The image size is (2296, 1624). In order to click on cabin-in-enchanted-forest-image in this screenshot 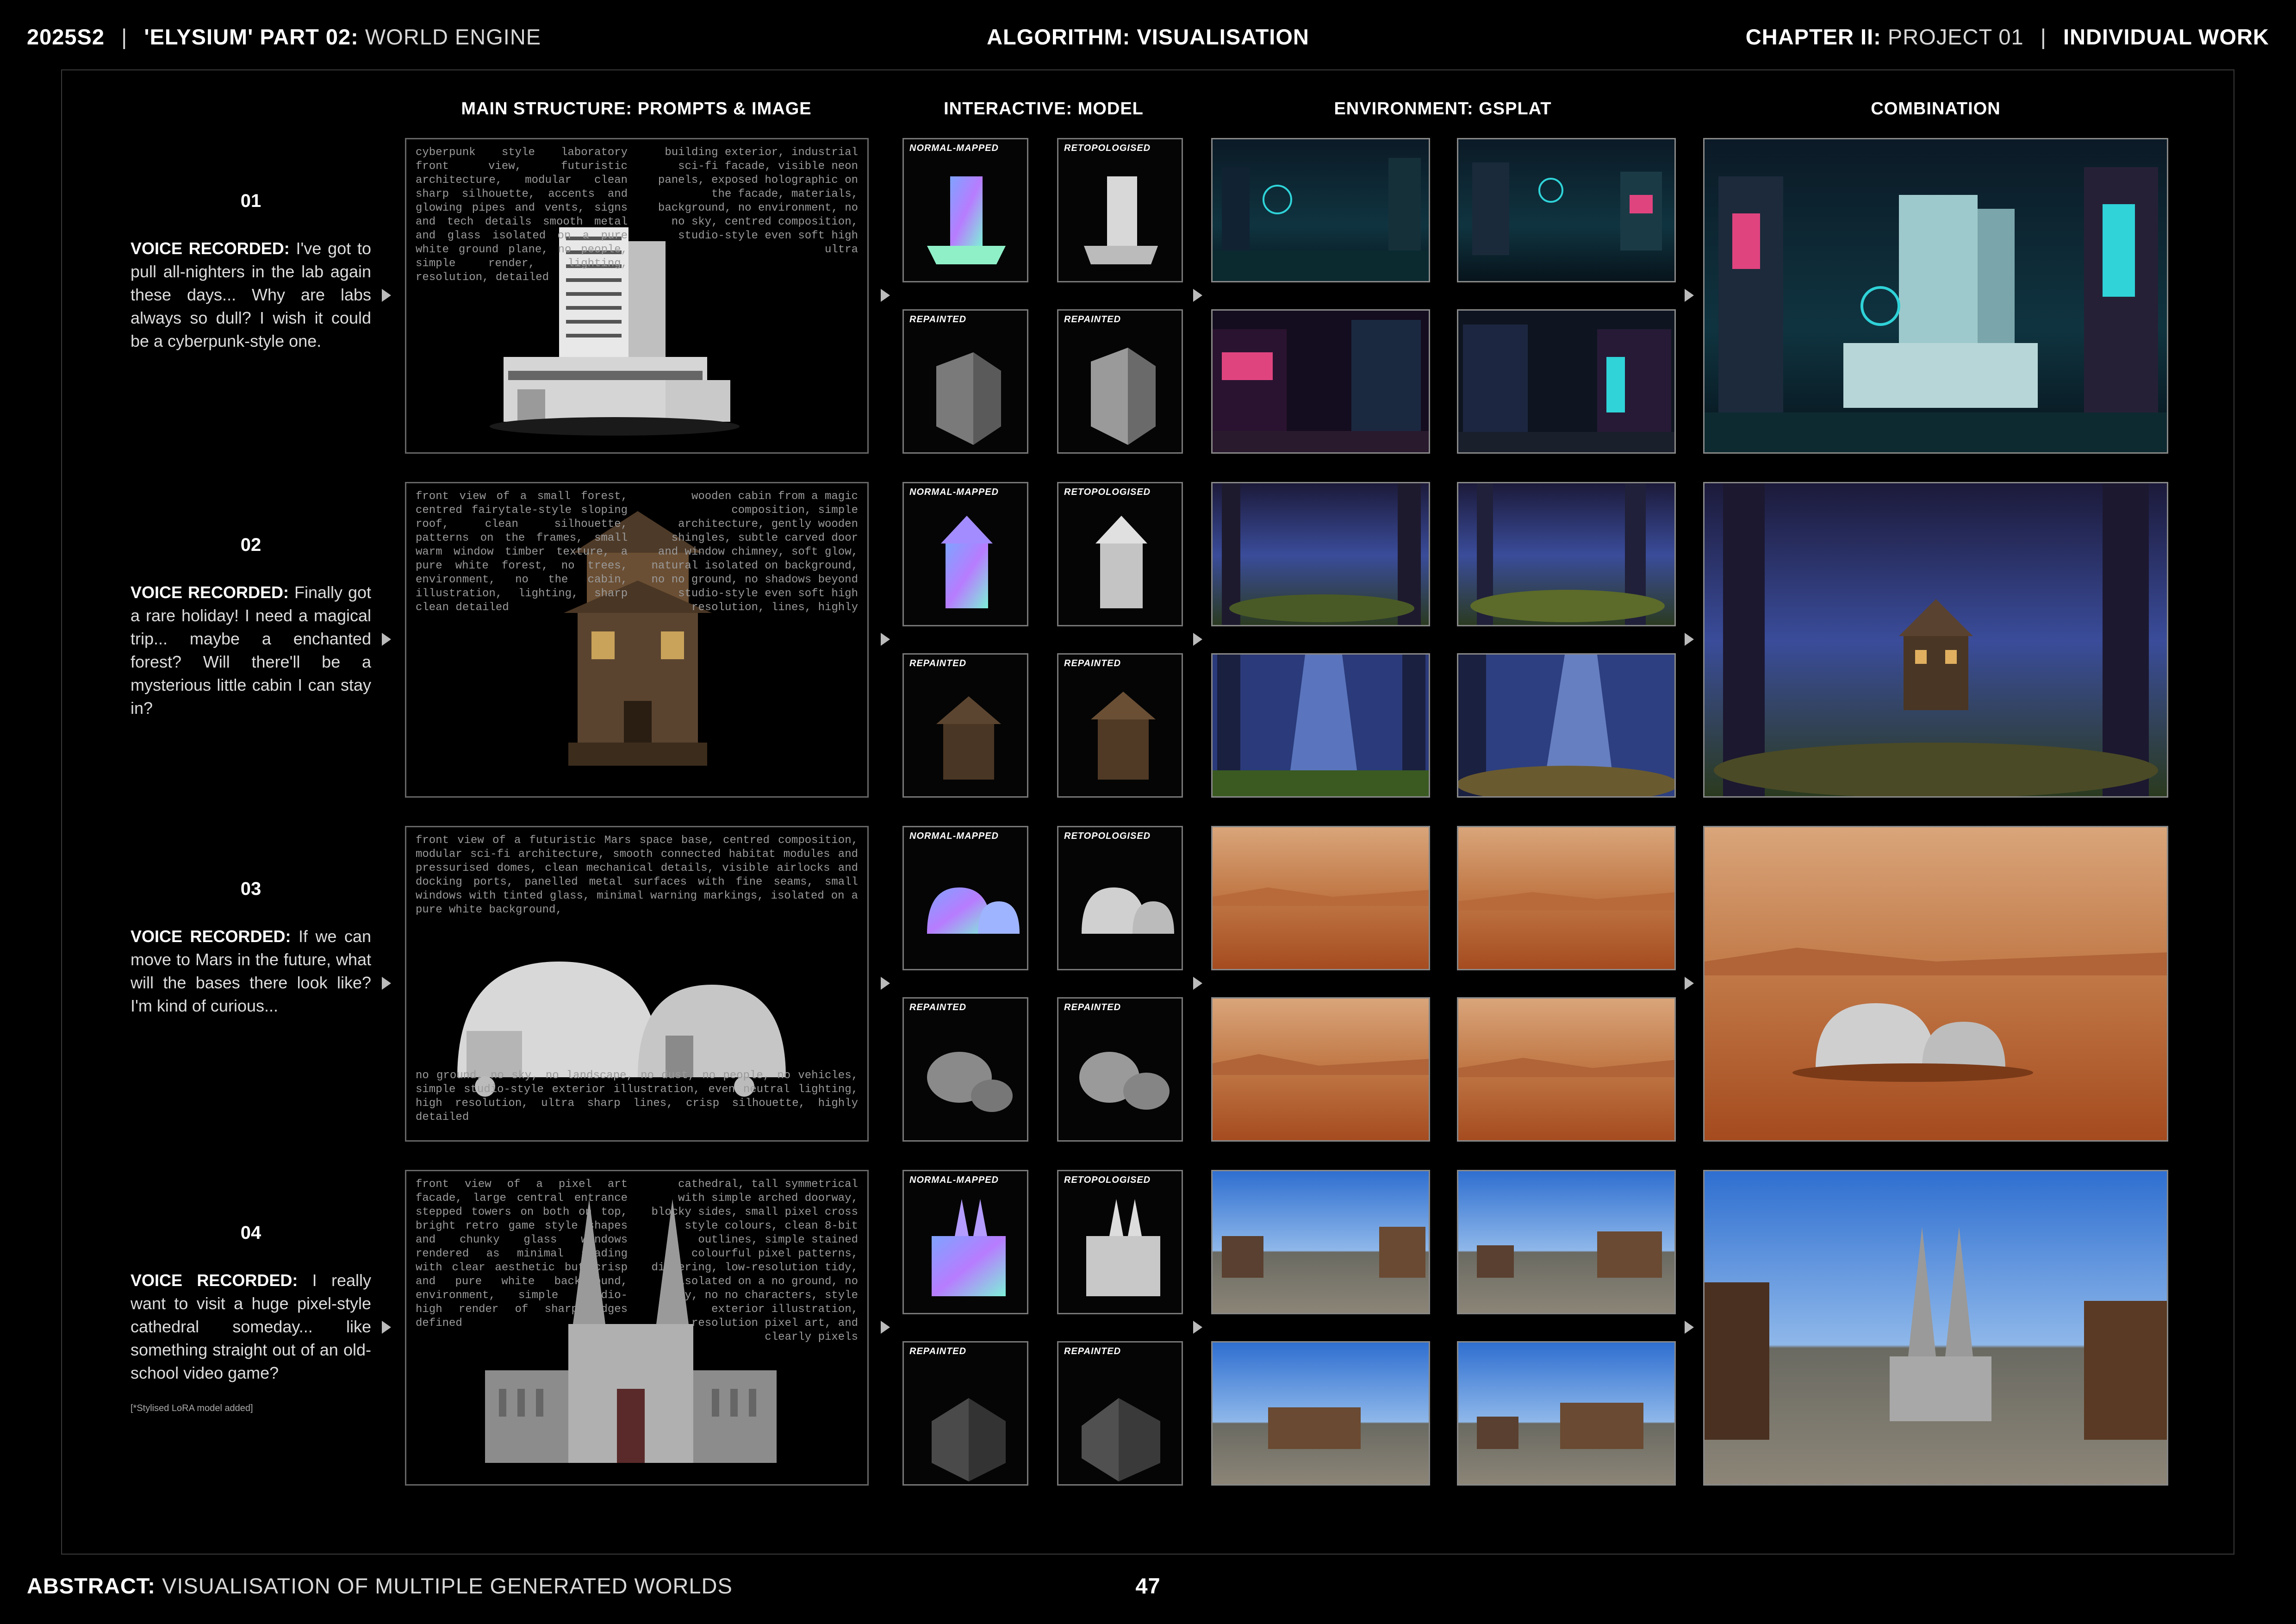, I will do `click(1936, 639)`.